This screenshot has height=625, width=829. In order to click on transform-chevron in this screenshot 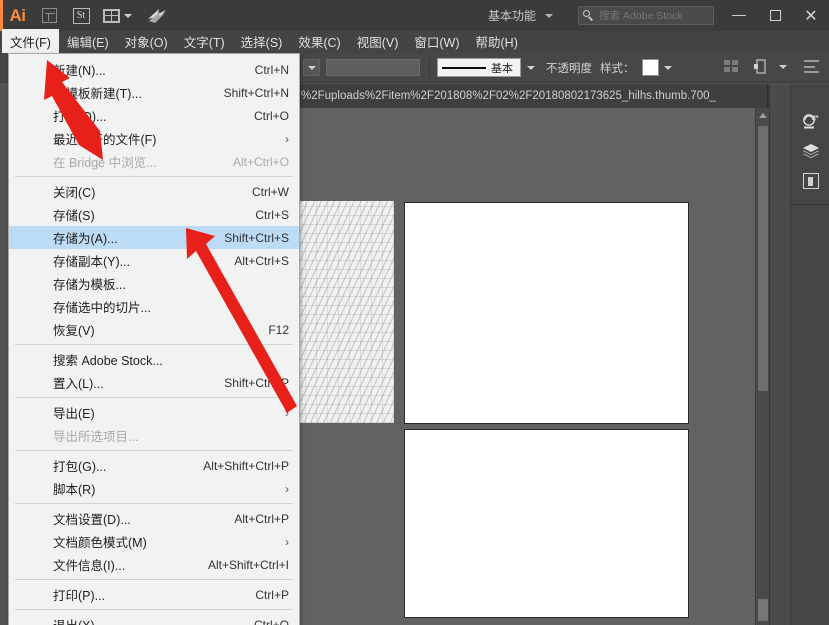, I will do `click(782, 66)`.